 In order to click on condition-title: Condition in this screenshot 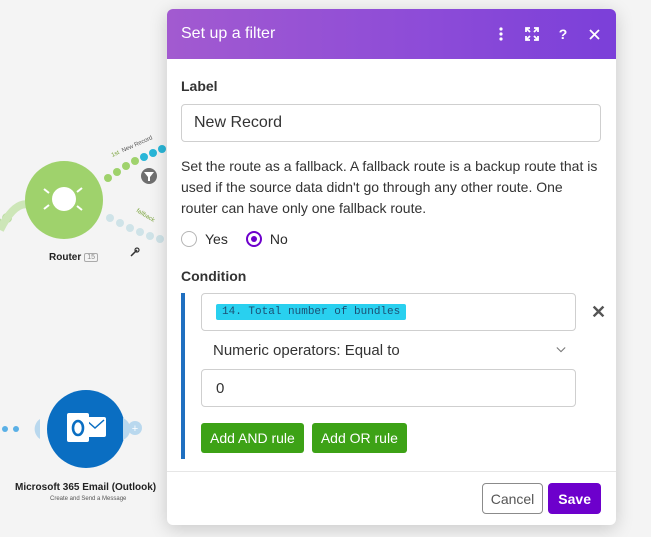, I will do `click(214, 276)`.